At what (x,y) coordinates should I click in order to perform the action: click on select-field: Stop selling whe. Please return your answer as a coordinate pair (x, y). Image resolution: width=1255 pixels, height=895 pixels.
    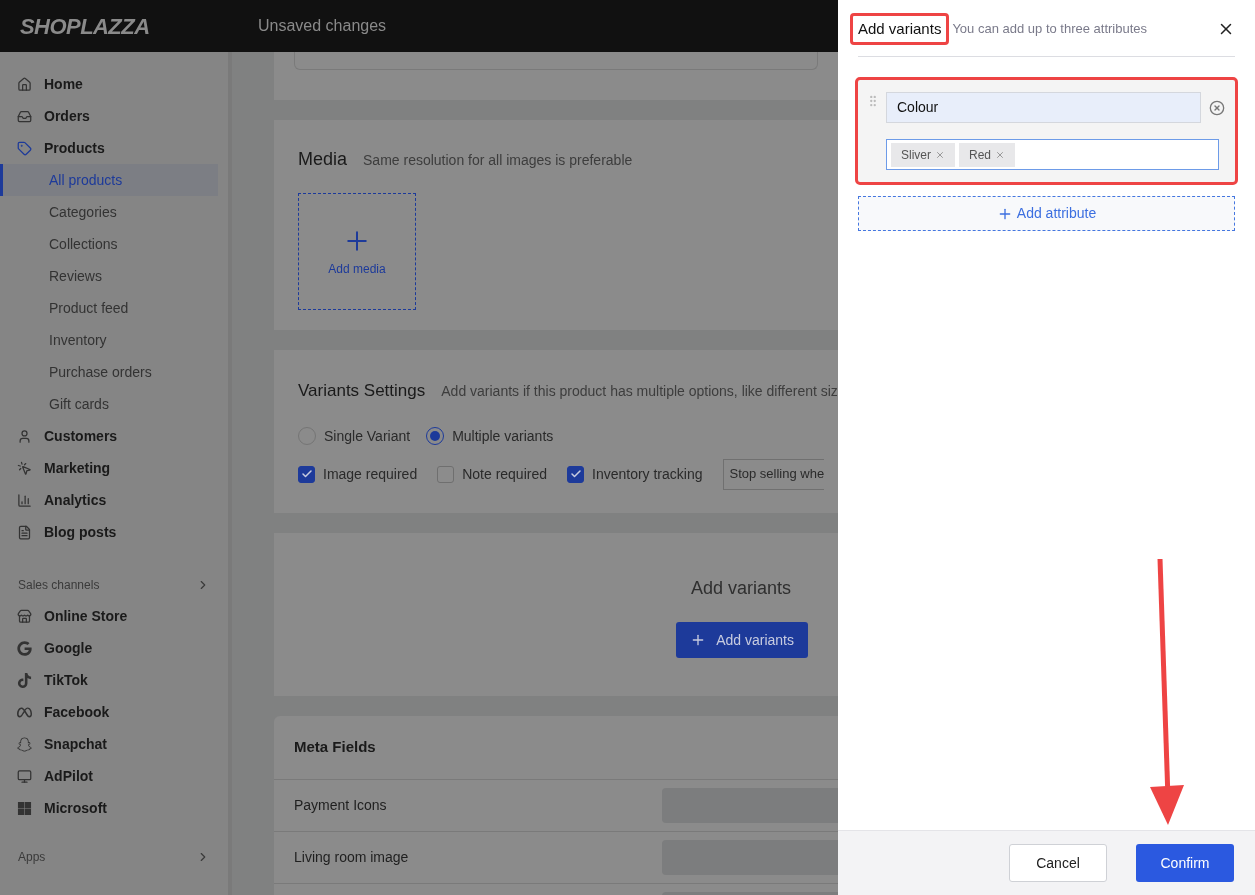
    Looking at the image, I should click on (773, 474).